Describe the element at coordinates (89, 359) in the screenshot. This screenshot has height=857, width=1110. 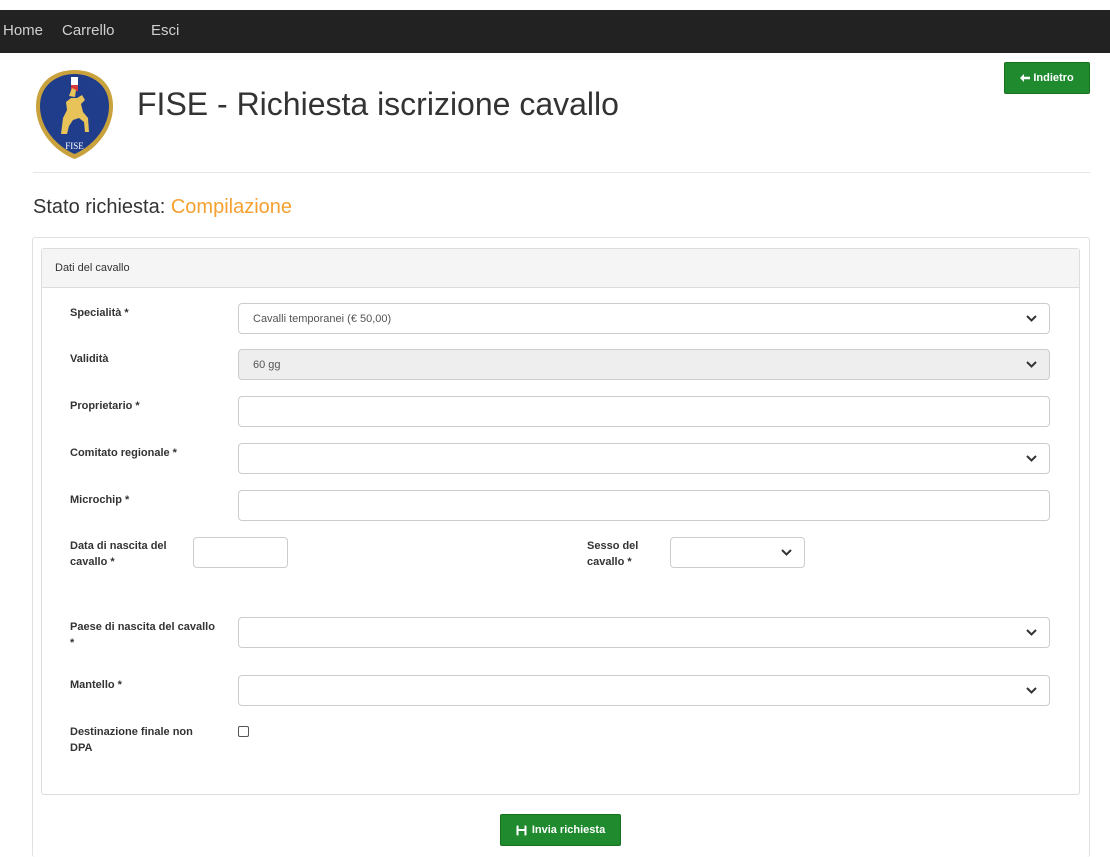
I see `validita-label: Validità` at that location.